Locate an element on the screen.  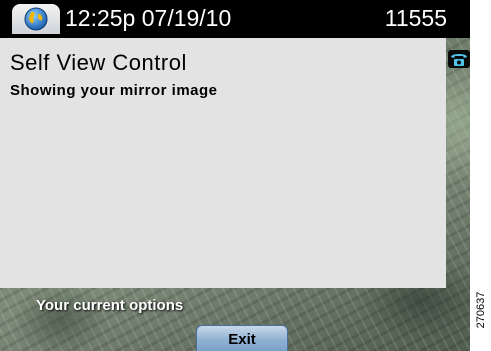
line-tab is located at coordinates (36, 19).